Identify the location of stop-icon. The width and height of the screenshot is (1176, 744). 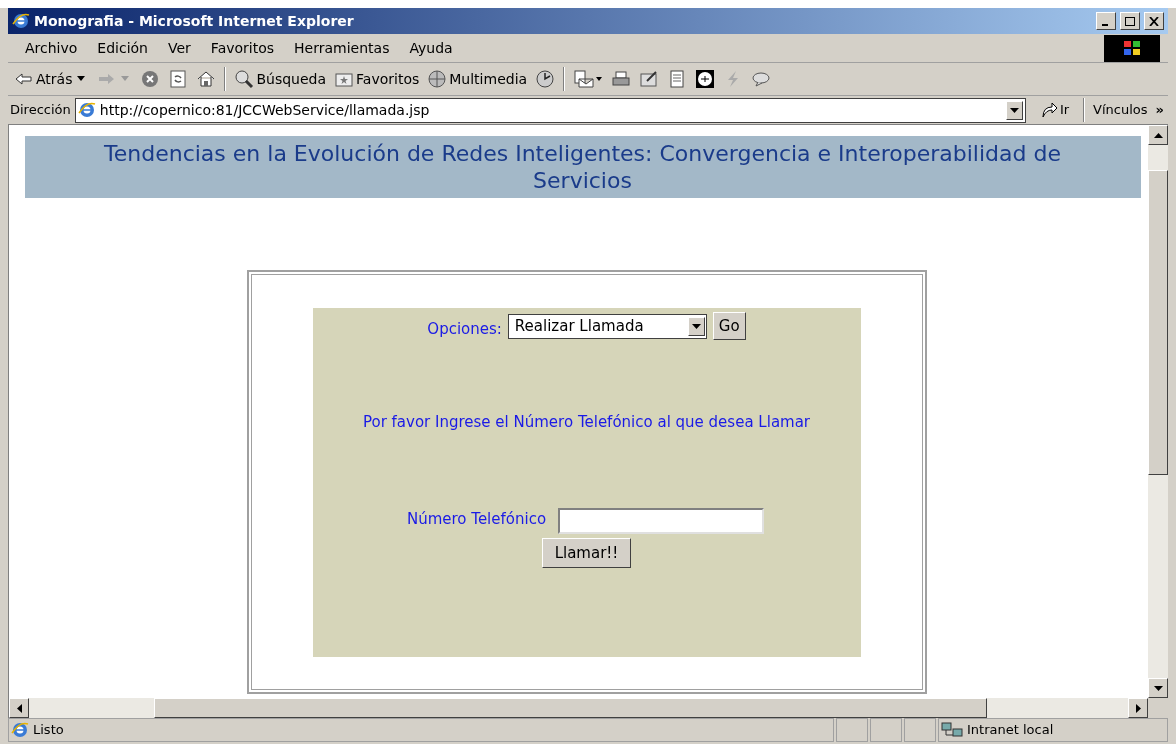
(150, 79).